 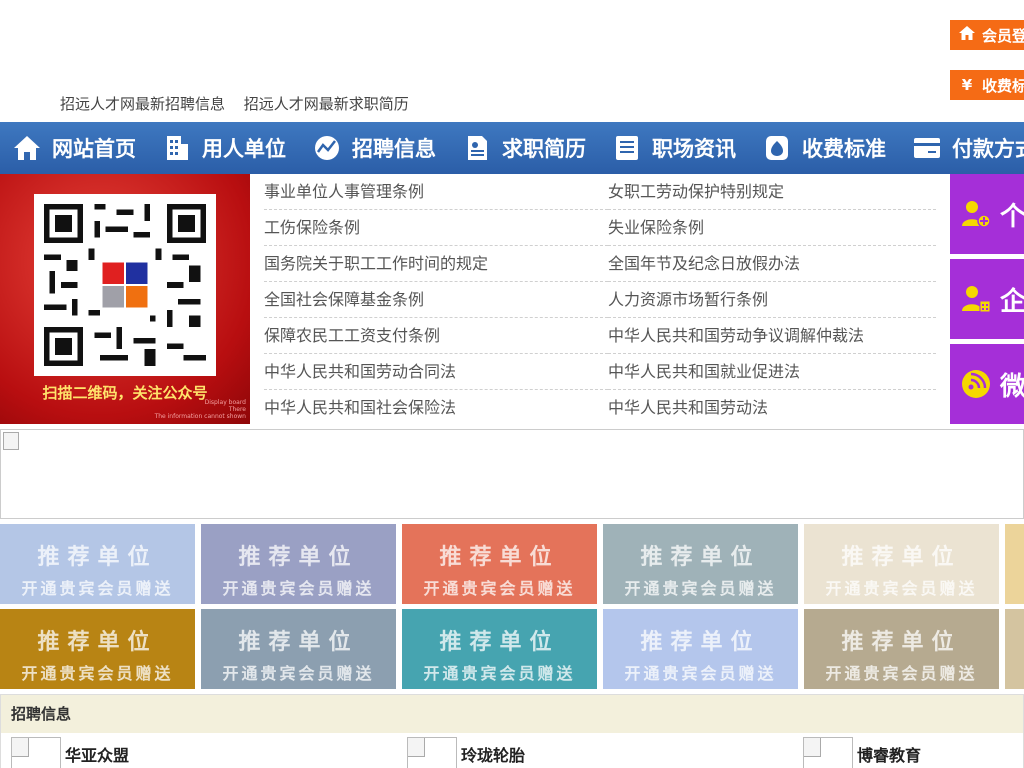 I want to click on law-row: 保障农民工工资支付条例 中华人民共和国劳动争议调解仲裁法, so click(x=600, y=336).